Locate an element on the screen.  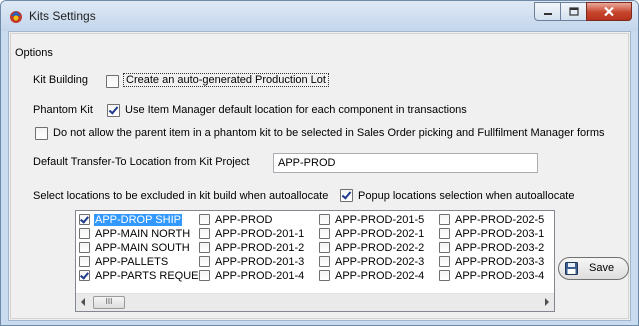
phantom-kit-label: Phantom Kit is located at coordinates (63, 110).